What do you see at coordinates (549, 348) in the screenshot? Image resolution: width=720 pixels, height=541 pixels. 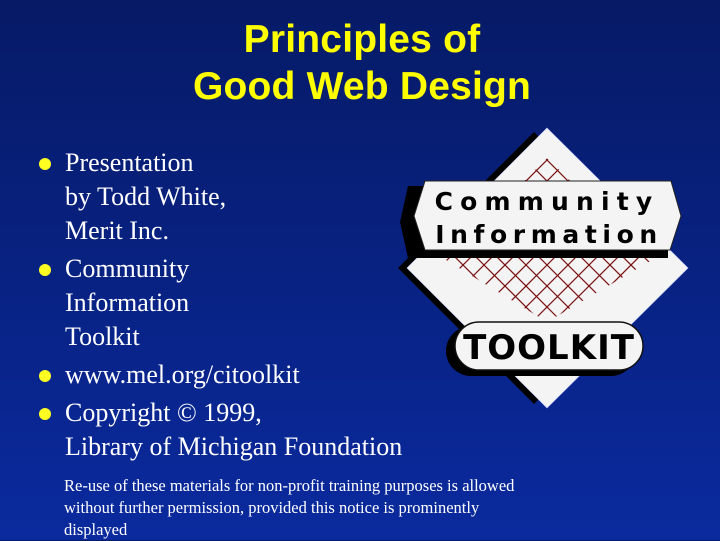 I see `logo-badge-text: TOOLKIT` at bounding box center [549, 348].